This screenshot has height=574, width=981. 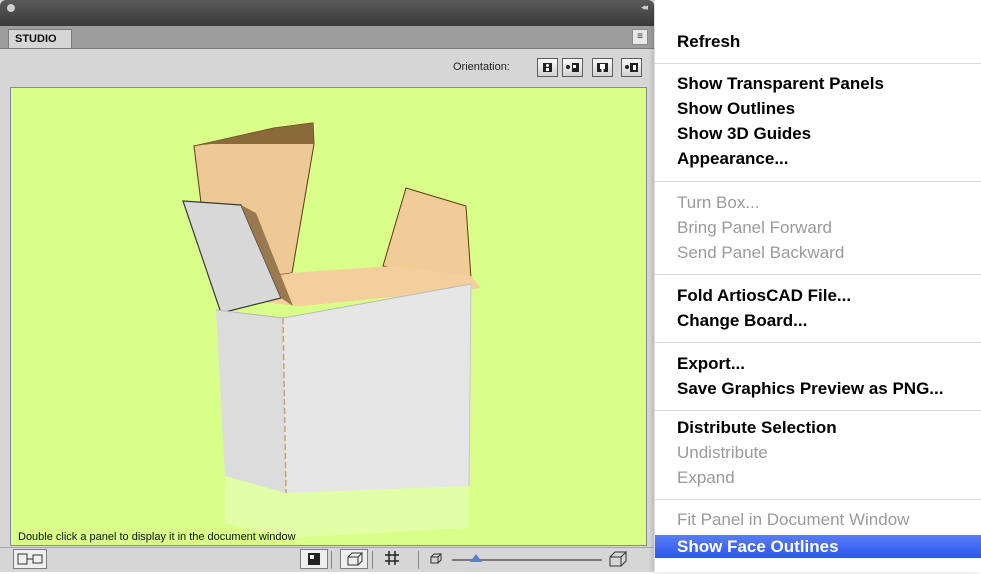 What do you see at coordinates (547, 67) in the screenshot?
I see `front-view-icon` at bounding box center [547, 67].